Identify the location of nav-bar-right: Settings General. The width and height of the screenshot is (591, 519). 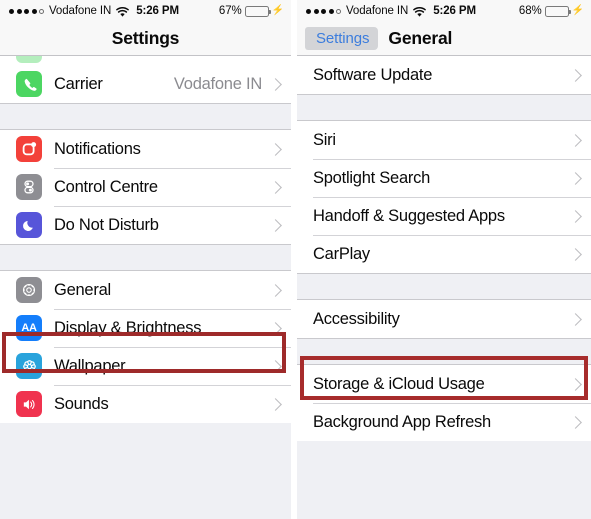
(444, 39).